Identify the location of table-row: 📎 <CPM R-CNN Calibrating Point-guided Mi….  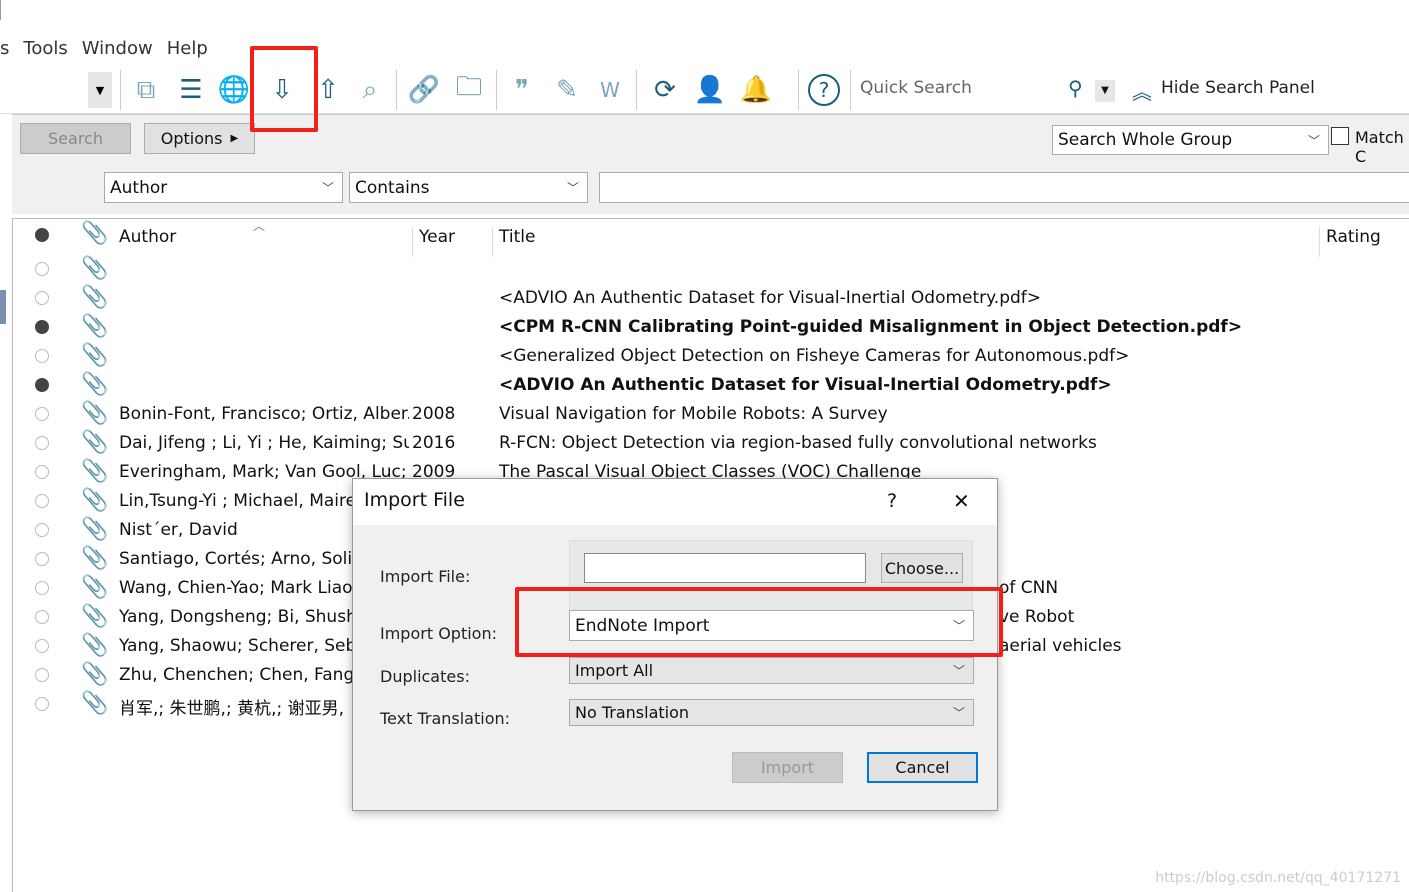
(711, 327).